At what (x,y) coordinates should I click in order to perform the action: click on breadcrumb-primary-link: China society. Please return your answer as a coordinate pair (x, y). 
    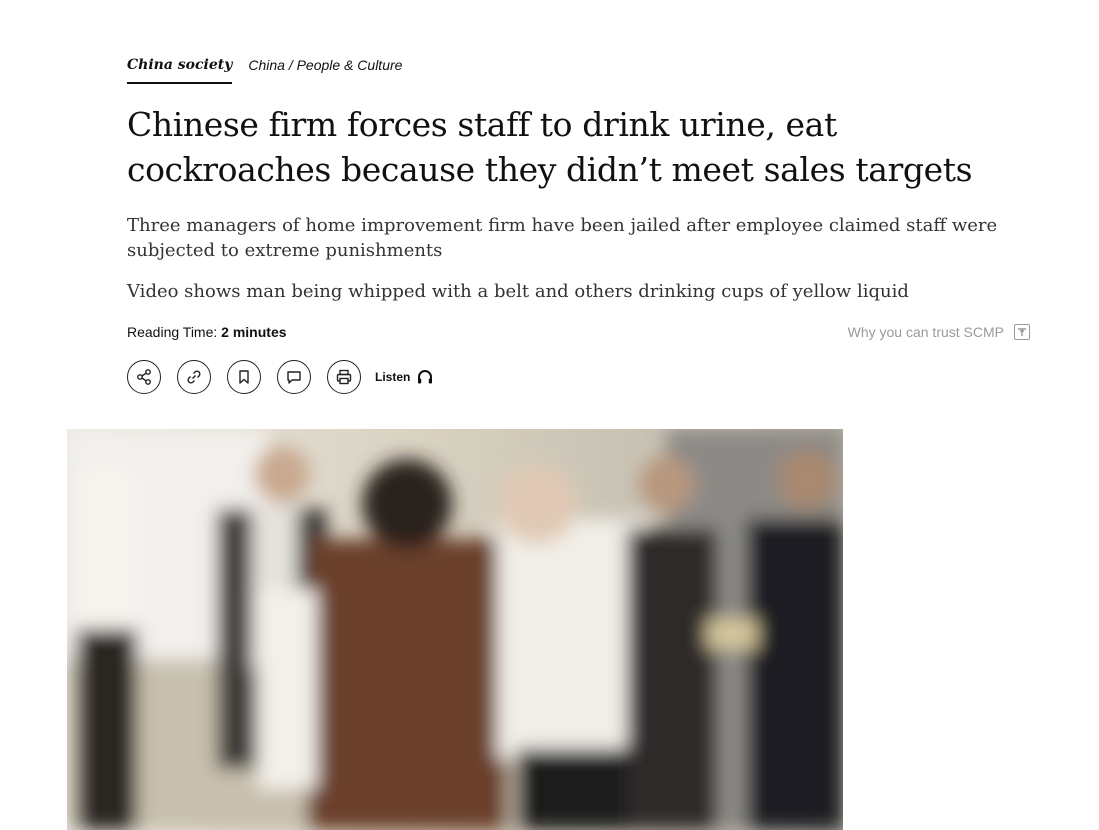
    Looking at the image, I should click on (180, 69).